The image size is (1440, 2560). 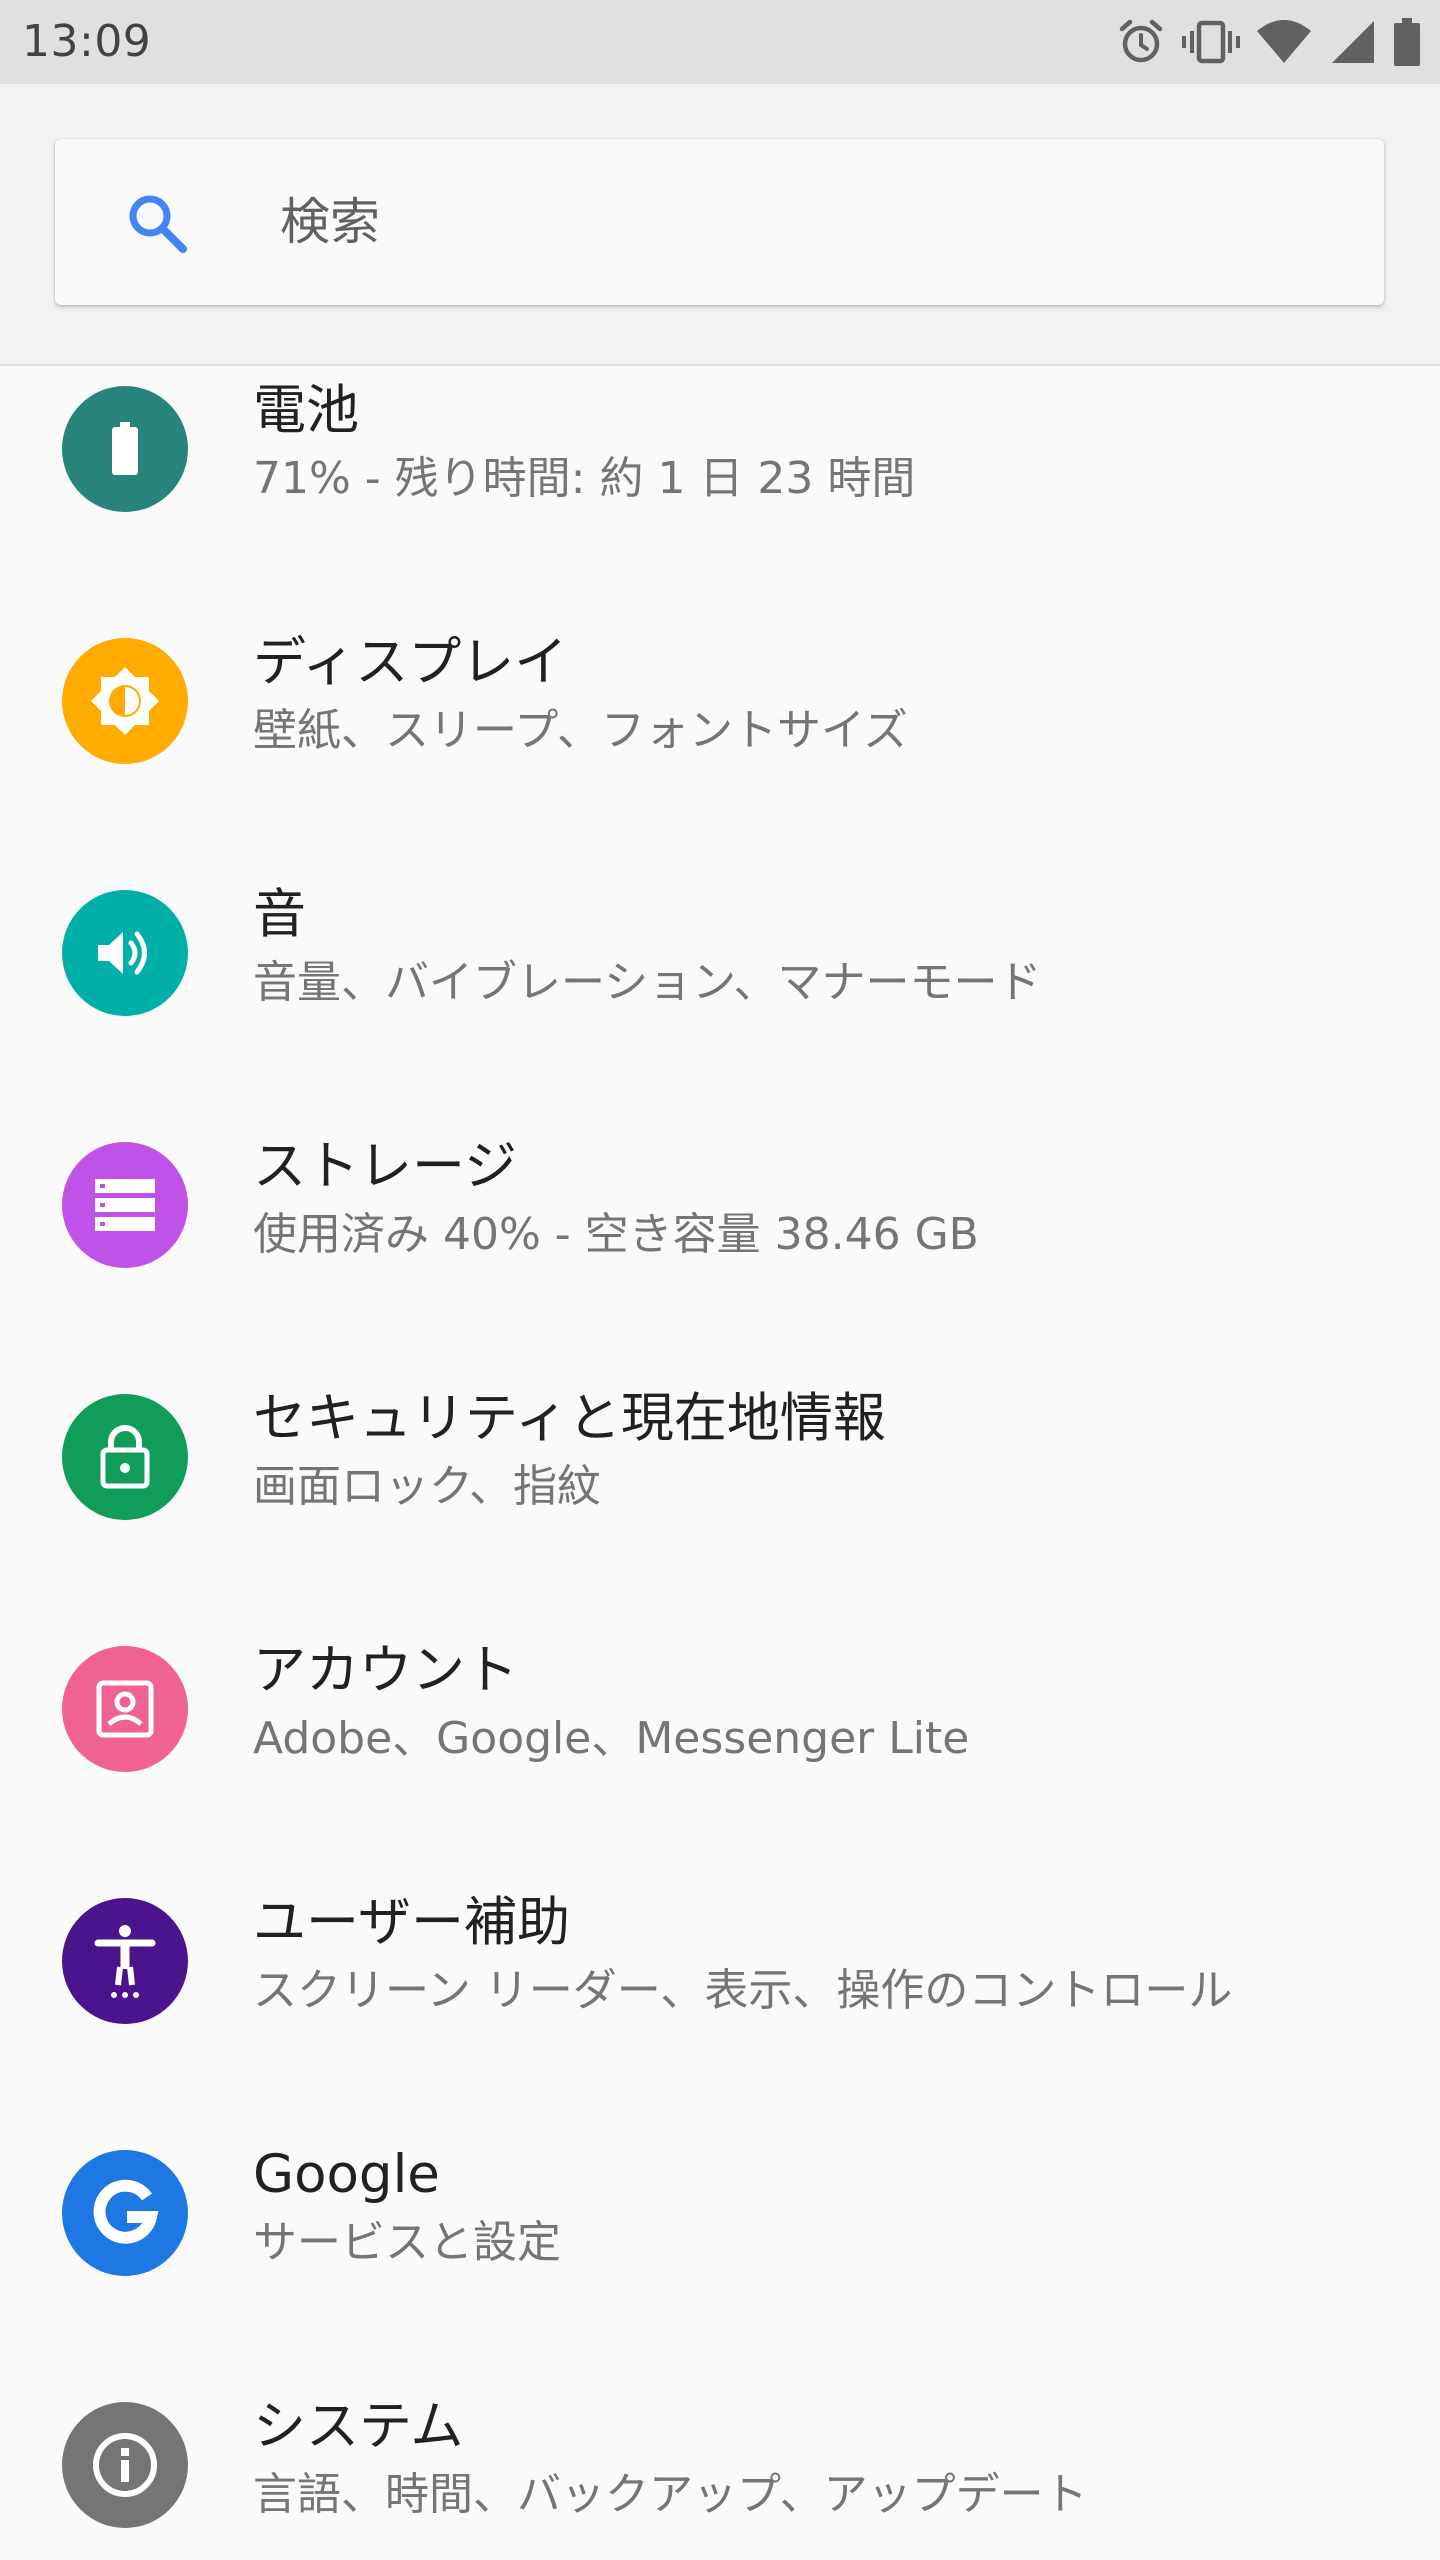 What do you see at coordinates (125, 953) in the screenshot?
I see `volume-icon` at bounding box center [125, 953].